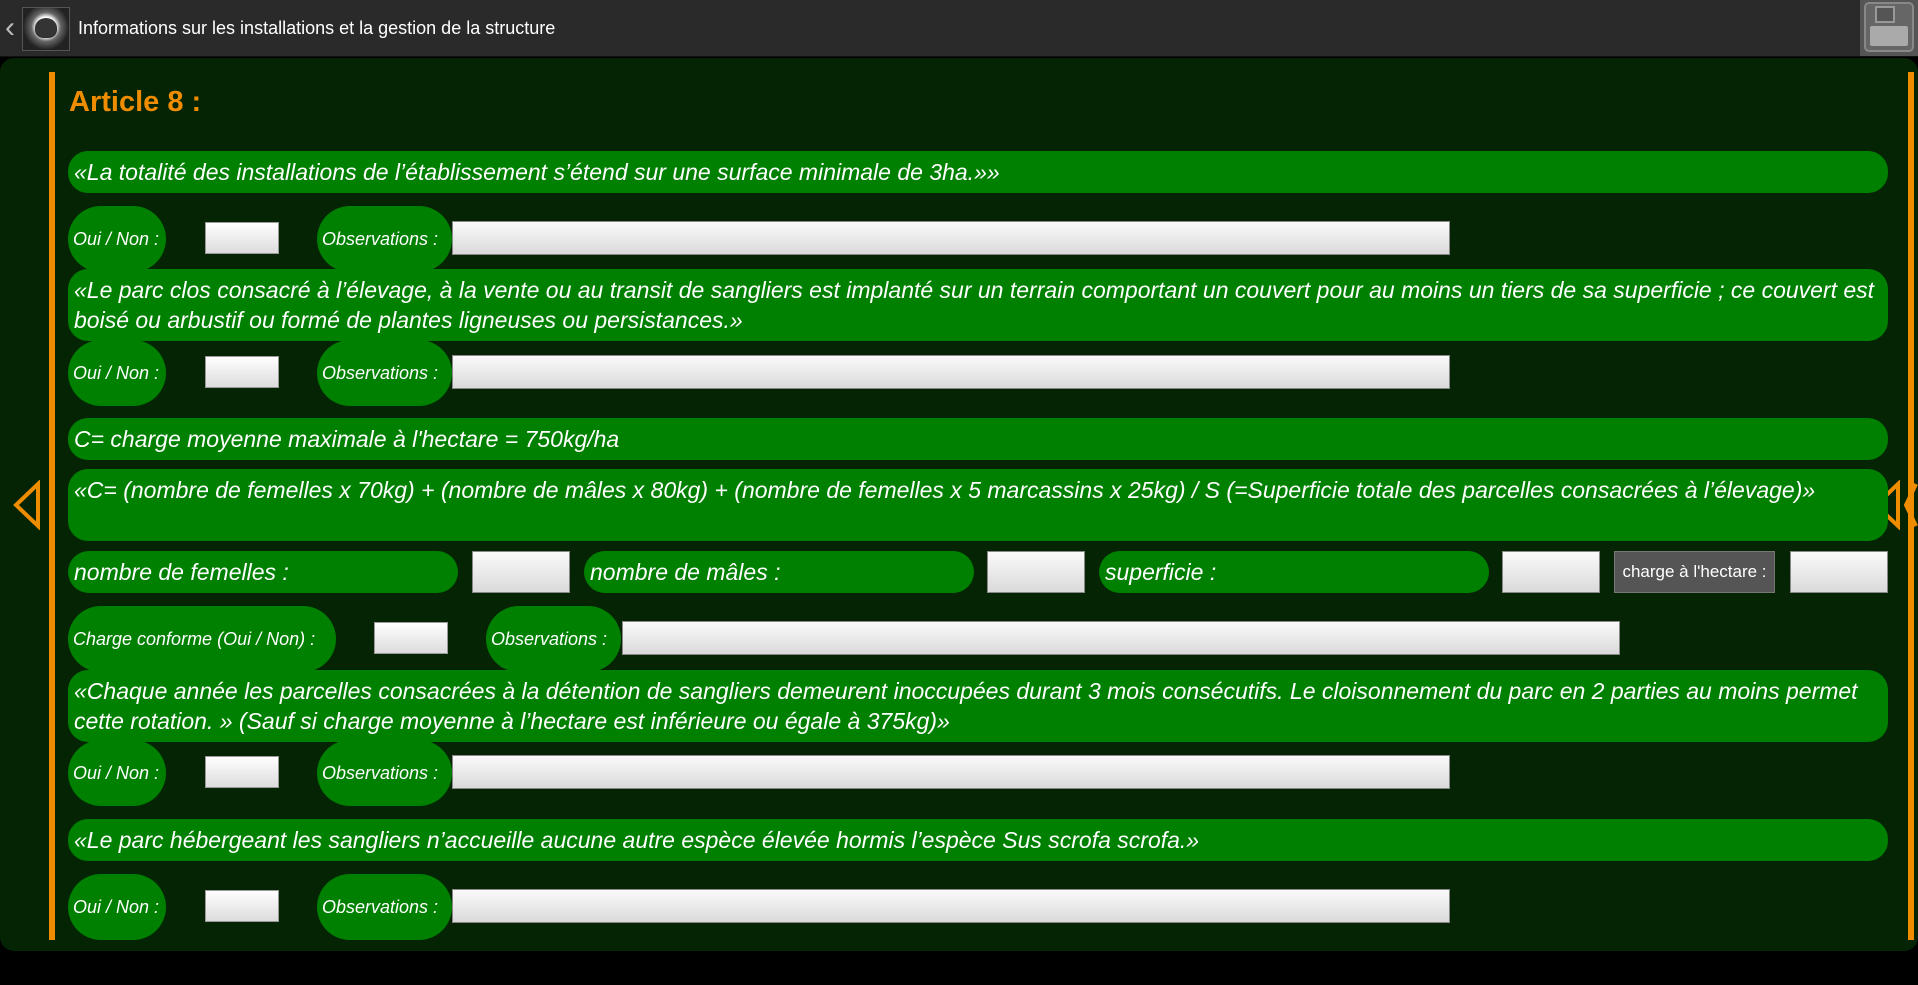 The image size is (1918, 985). I want to click on area-label: superficie :, so click(1294, 572).